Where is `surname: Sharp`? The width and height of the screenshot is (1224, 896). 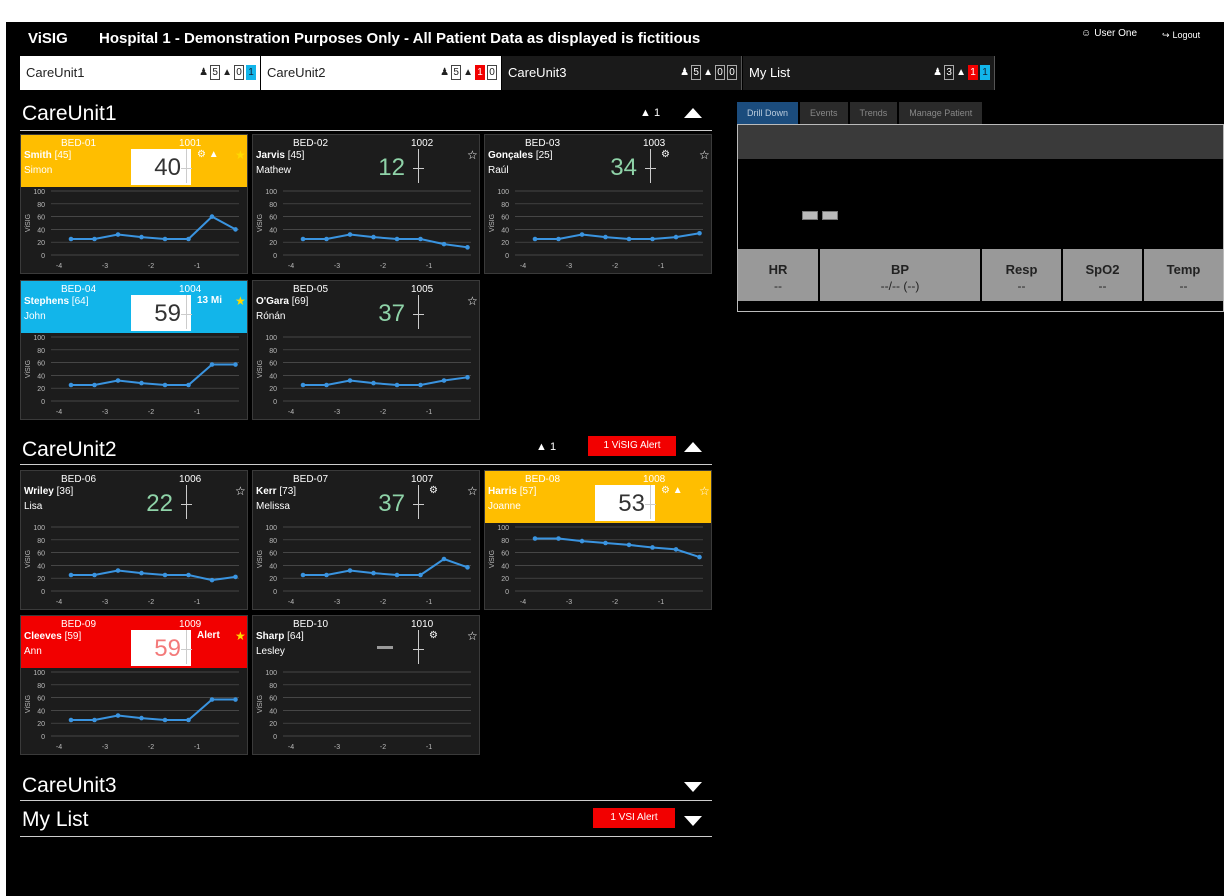 surname: Sharp is located at coordinates (270, 636).